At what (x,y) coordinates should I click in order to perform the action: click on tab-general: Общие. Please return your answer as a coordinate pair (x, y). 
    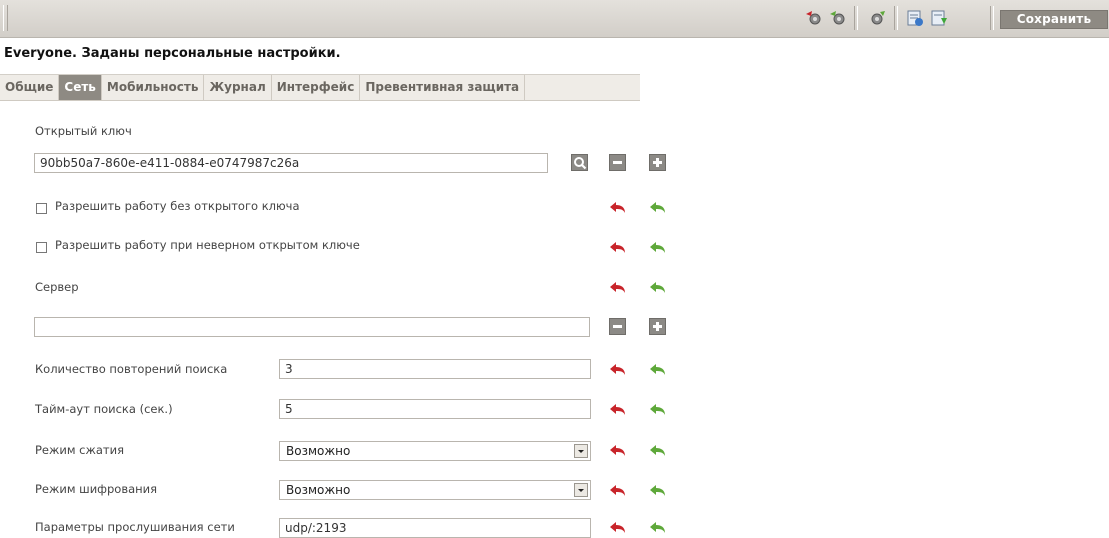
    Looking at the image, I should click on (30, 87).